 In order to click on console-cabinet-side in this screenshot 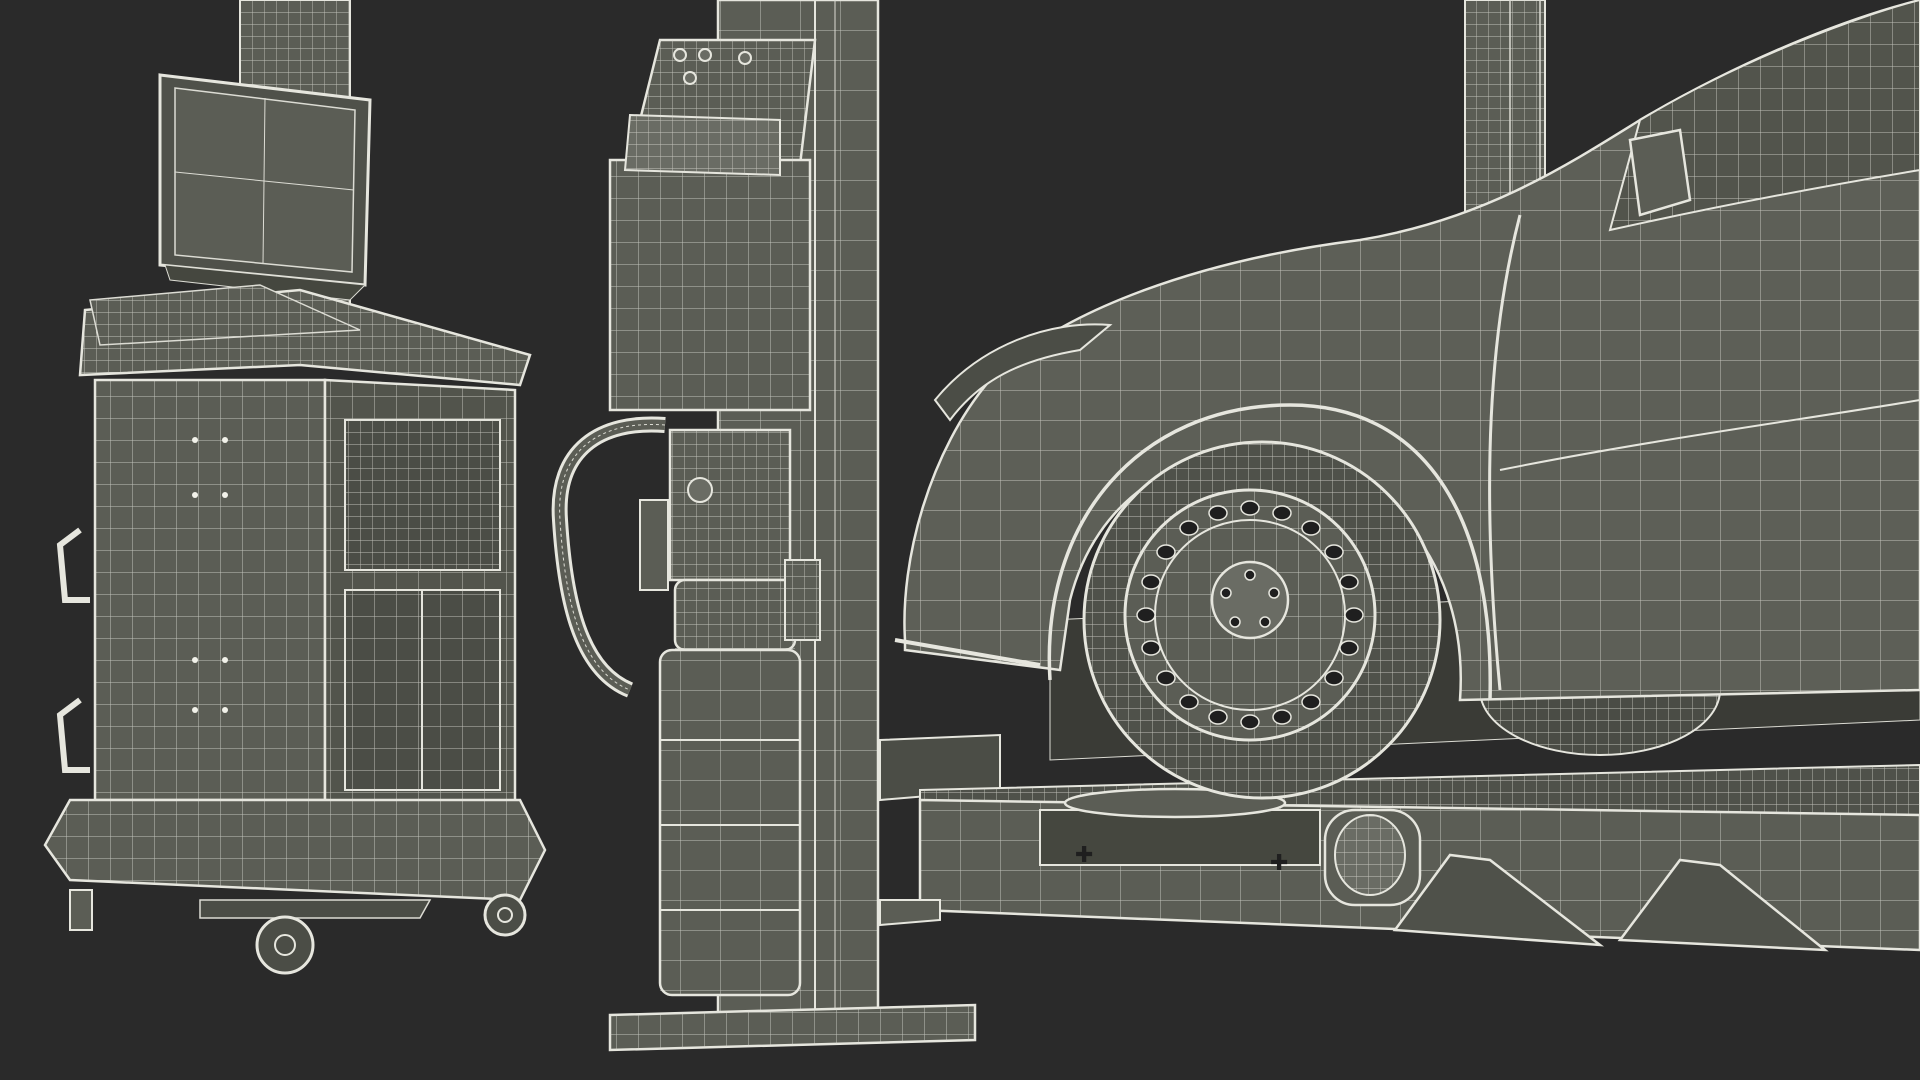, I will do `click(420, 595)`.